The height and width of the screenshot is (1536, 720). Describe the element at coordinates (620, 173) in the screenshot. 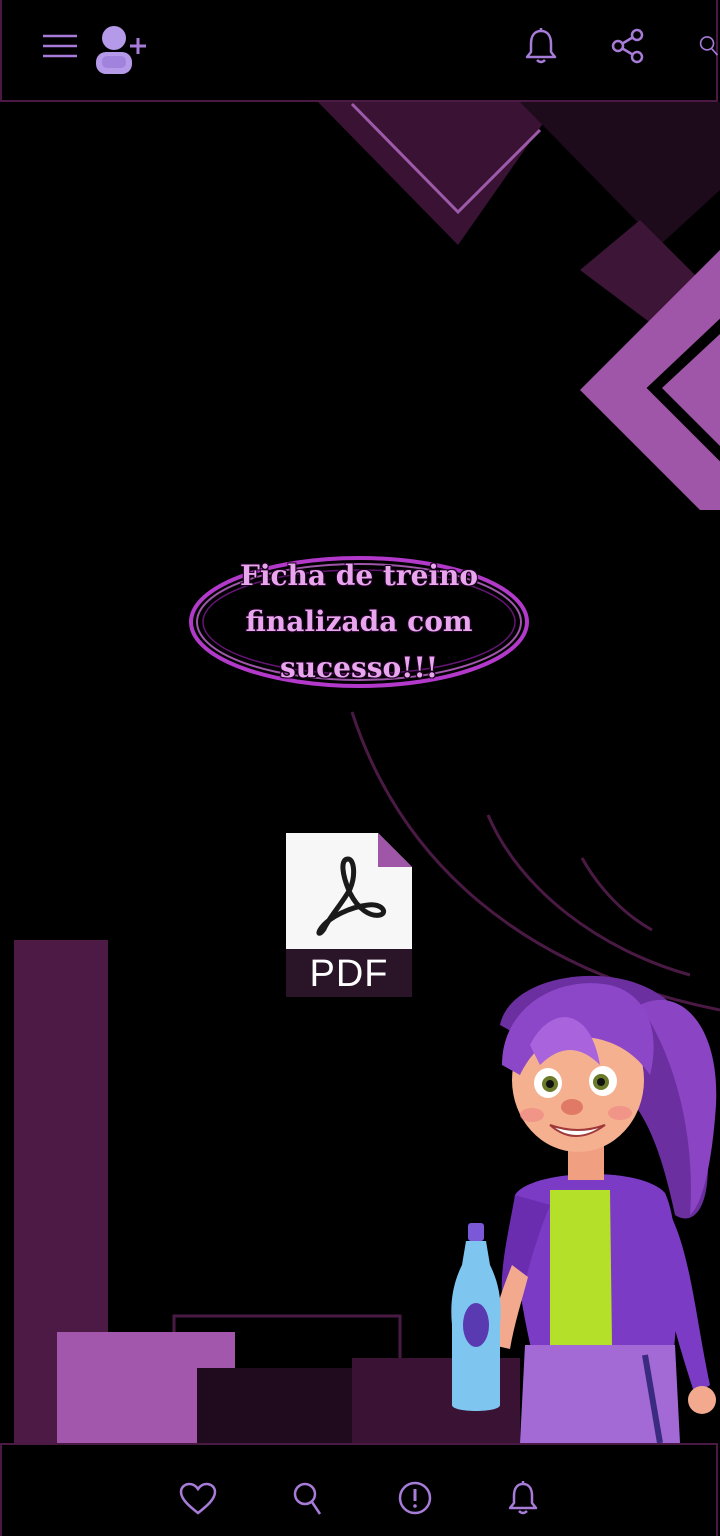

I see `deco-triangle-top-right` at that location.